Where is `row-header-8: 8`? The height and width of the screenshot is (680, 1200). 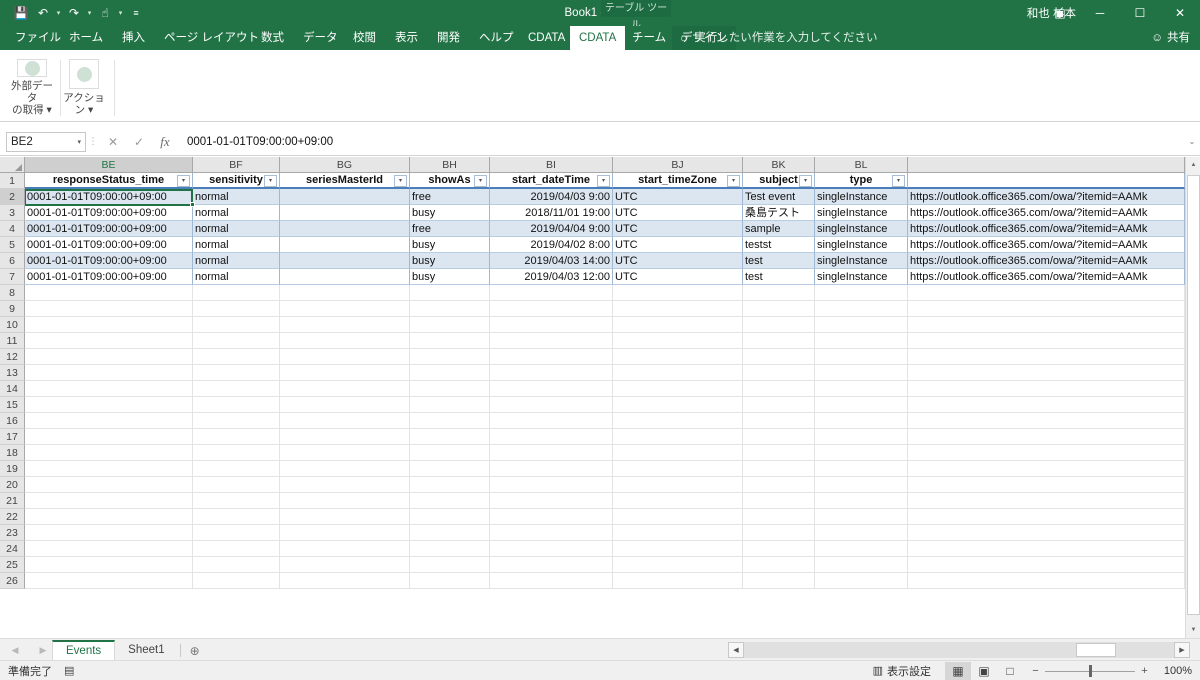
row-header-8: 8 is located at coordinates (12, 293).